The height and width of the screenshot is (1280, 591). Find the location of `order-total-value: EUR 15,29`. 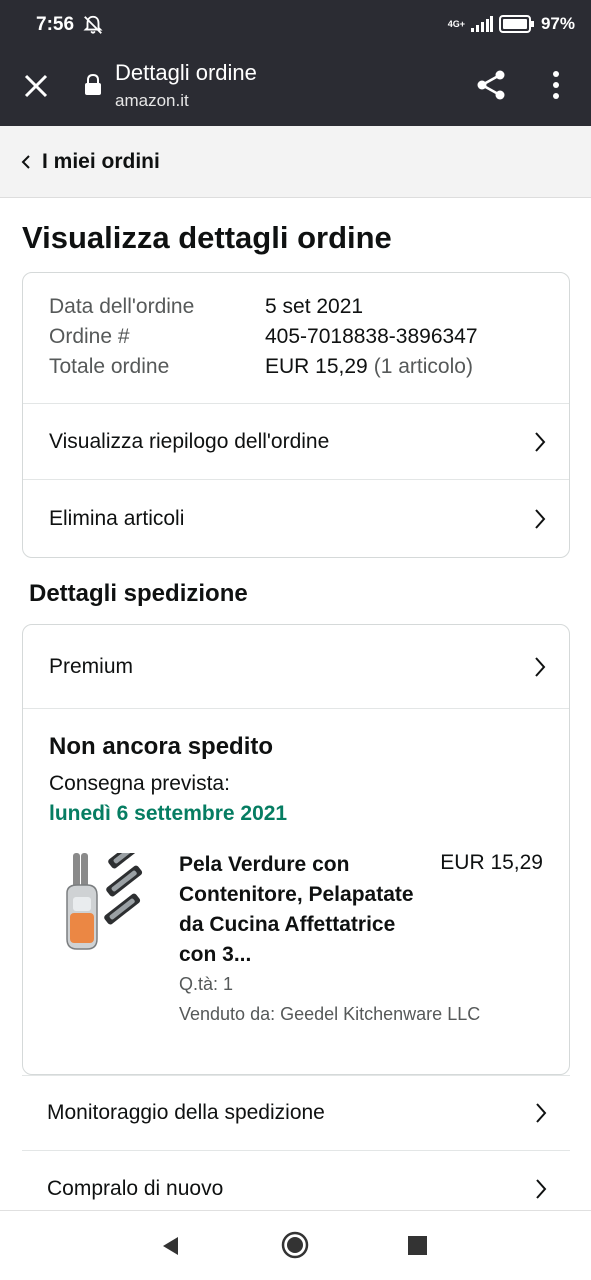

order-total-value: EUR 15,29 is located at coordinates (316, 366).